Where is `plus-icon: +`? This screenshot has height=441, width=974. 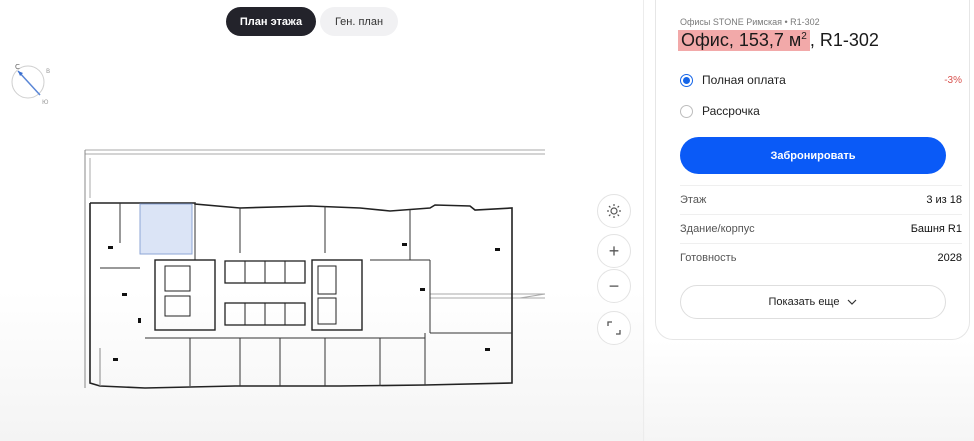
plus-icon: + is located at coordinates (614, 250).